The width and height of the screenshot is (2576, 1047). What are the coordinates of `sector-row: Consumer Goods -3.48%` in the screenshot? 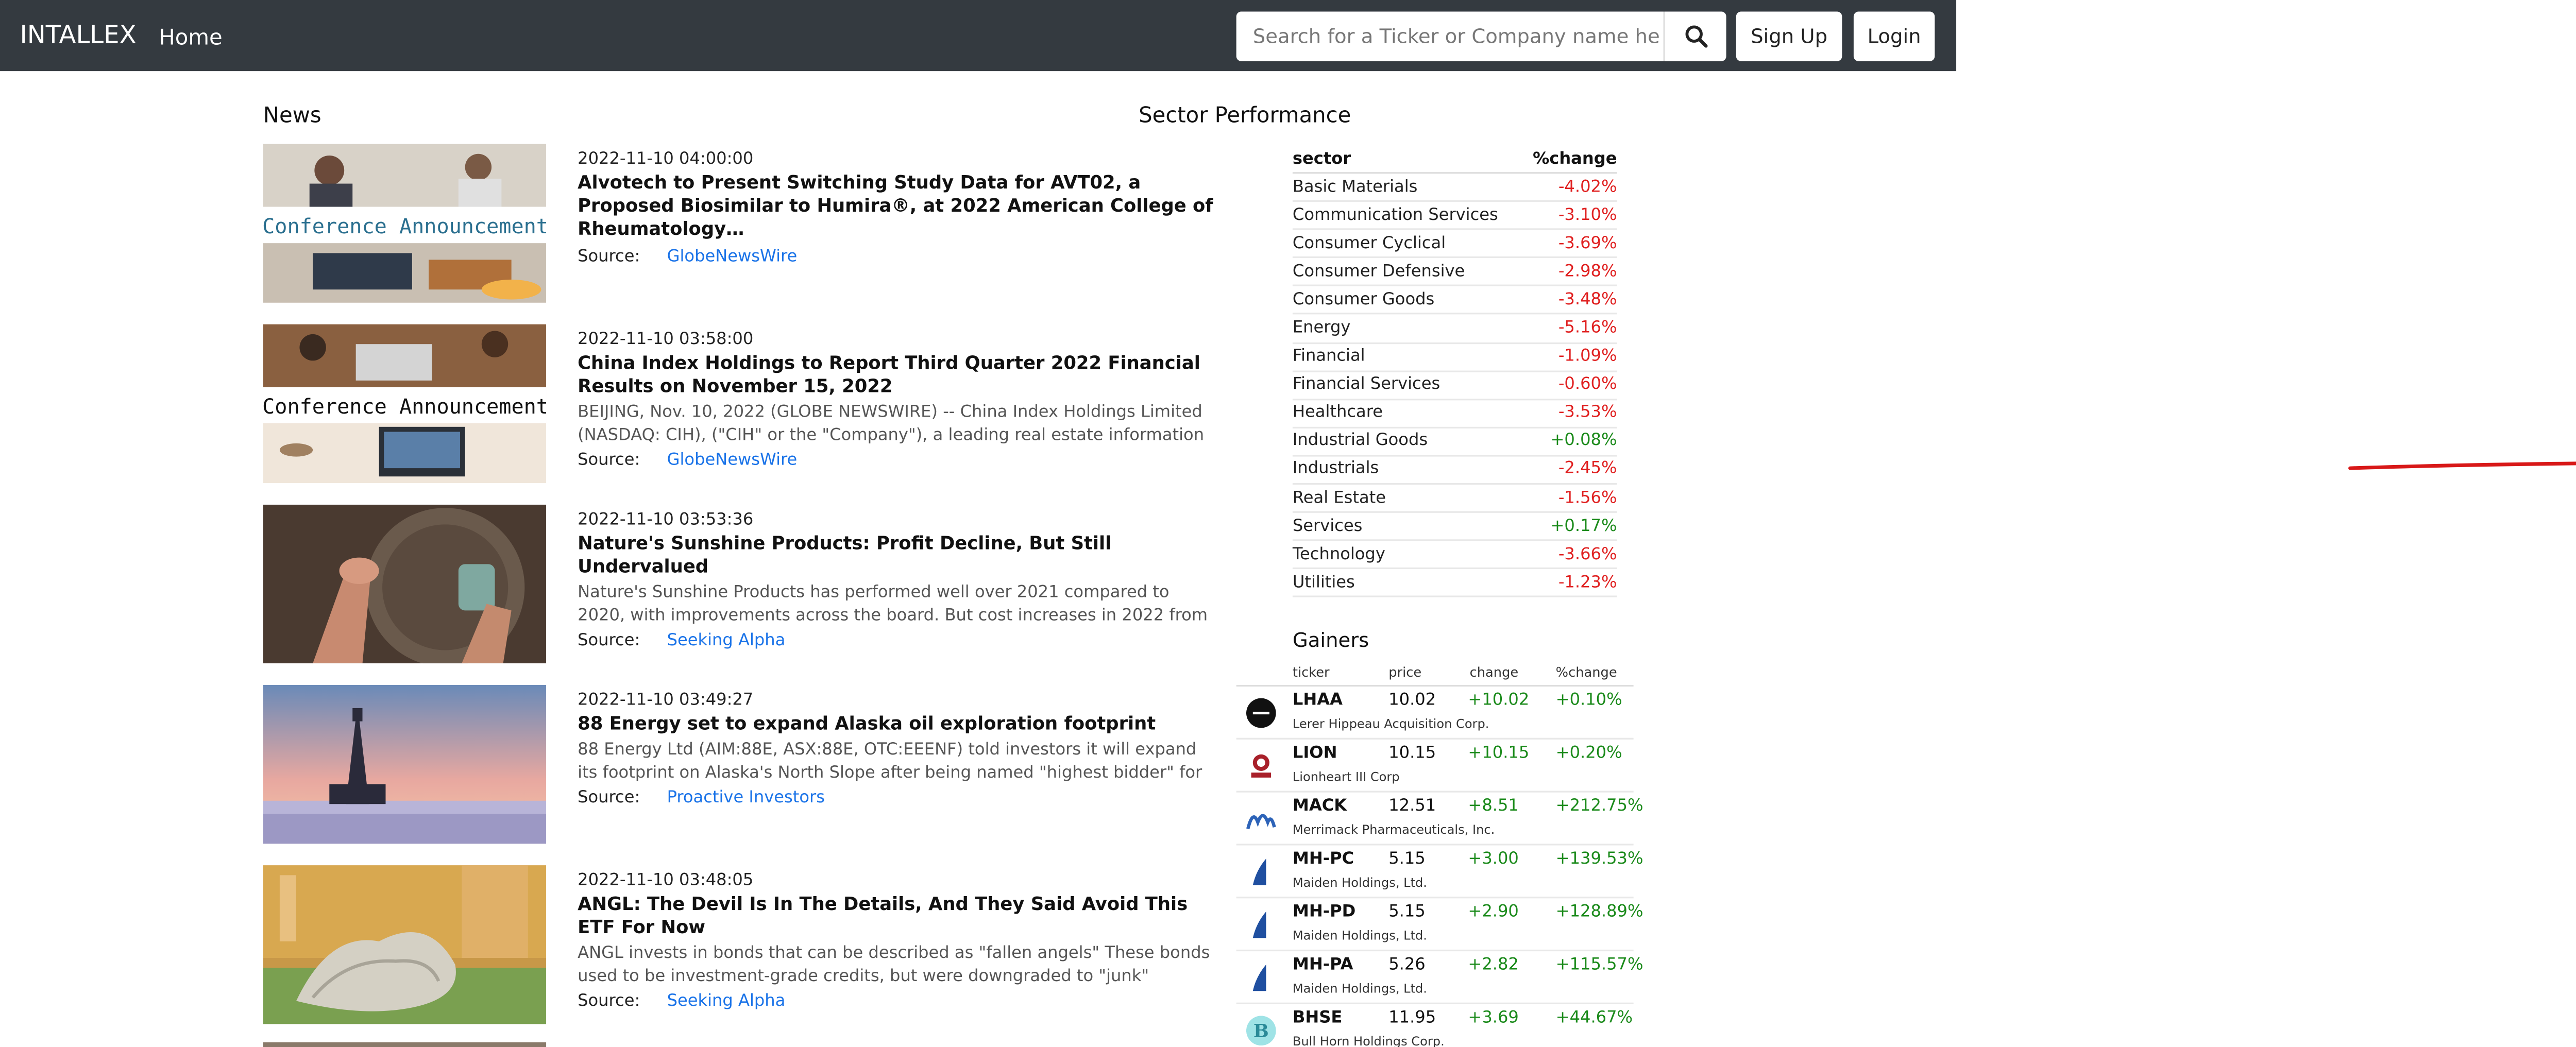 It's located at (1454, 301).